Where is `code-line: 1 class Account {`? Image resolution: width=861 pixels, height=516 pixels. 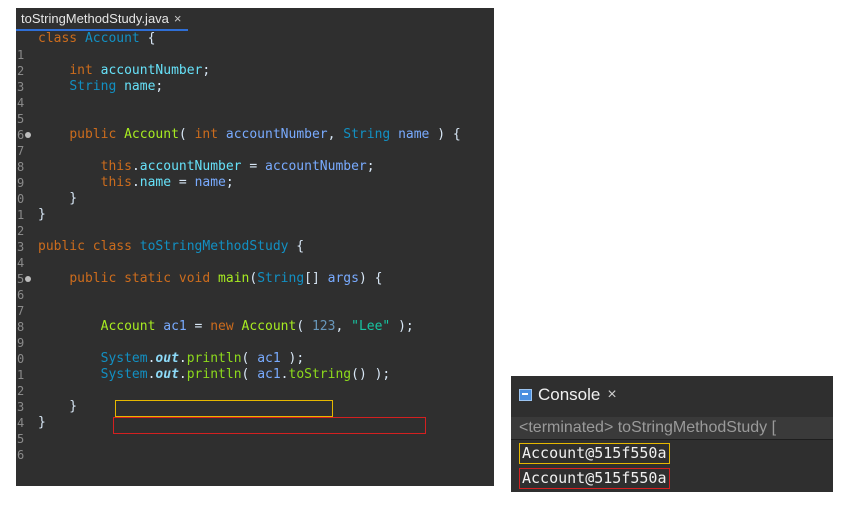
code-line: 1 class Account { is located at coordinates (255, 46).